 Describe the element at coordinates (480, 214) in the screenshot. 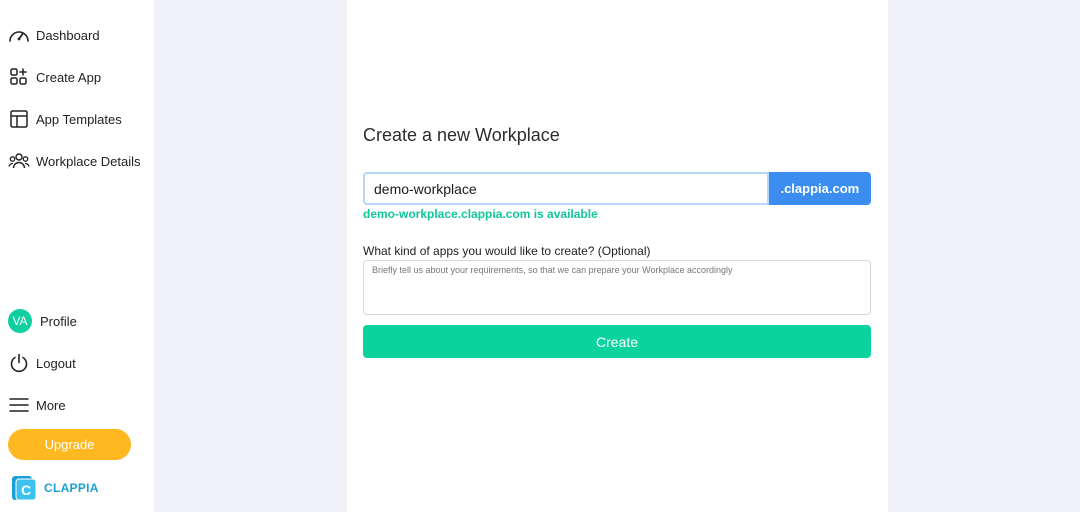

I see `availability-message: demo-workplace.clappia.com is available` at that location.